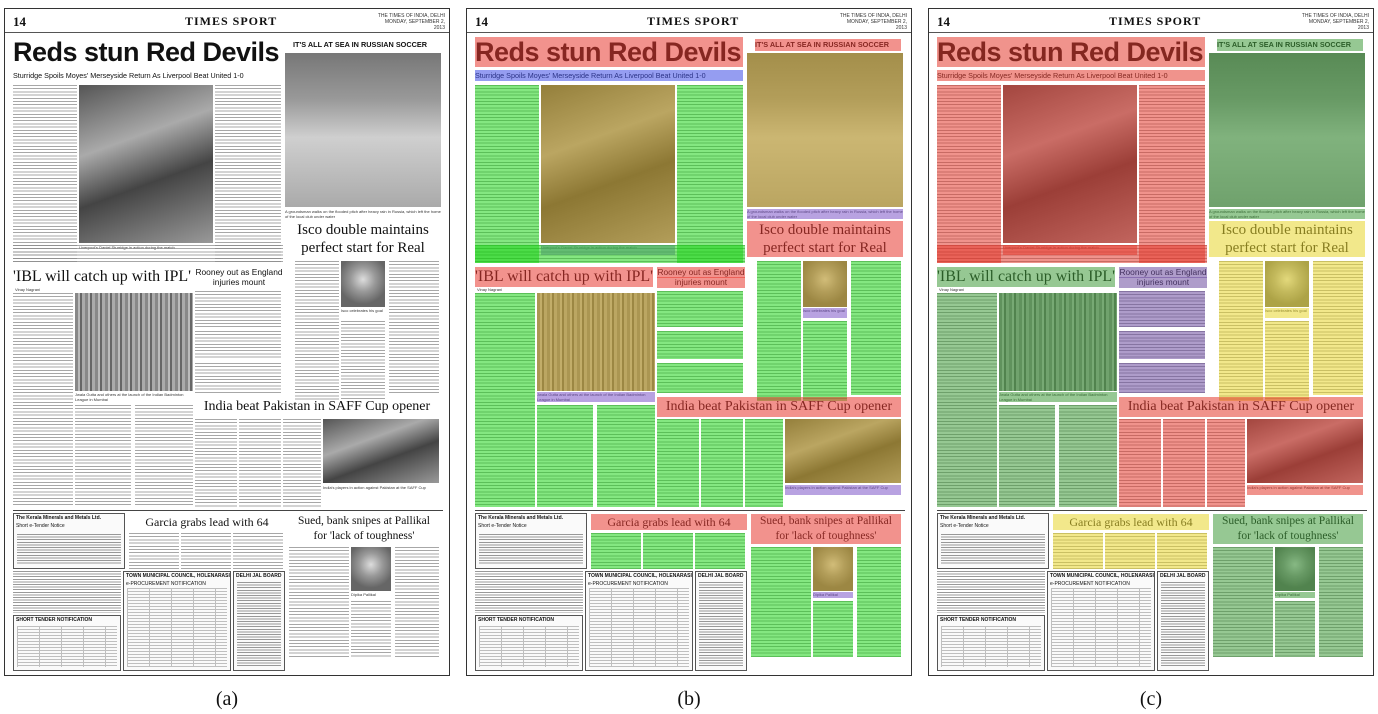 The height and width of the screenshot is (714, 1378). I want to click on photo-isco, so click(363, 284).